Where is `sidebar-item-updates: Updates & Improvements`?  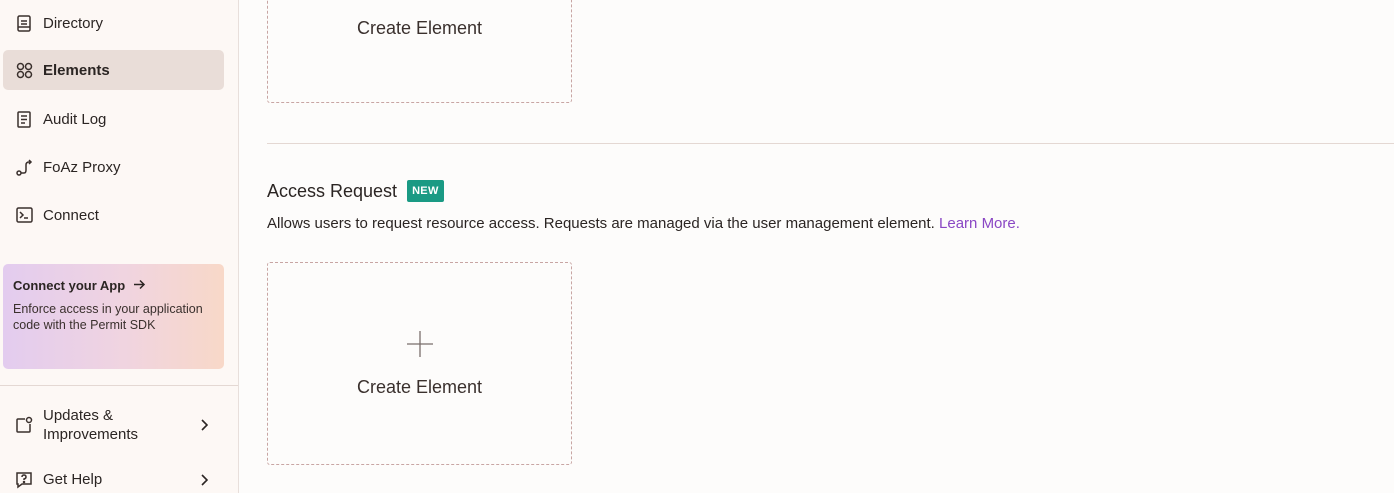
sidebar-item-updates: Updates & Improvements is located at coordinates (113, 425).